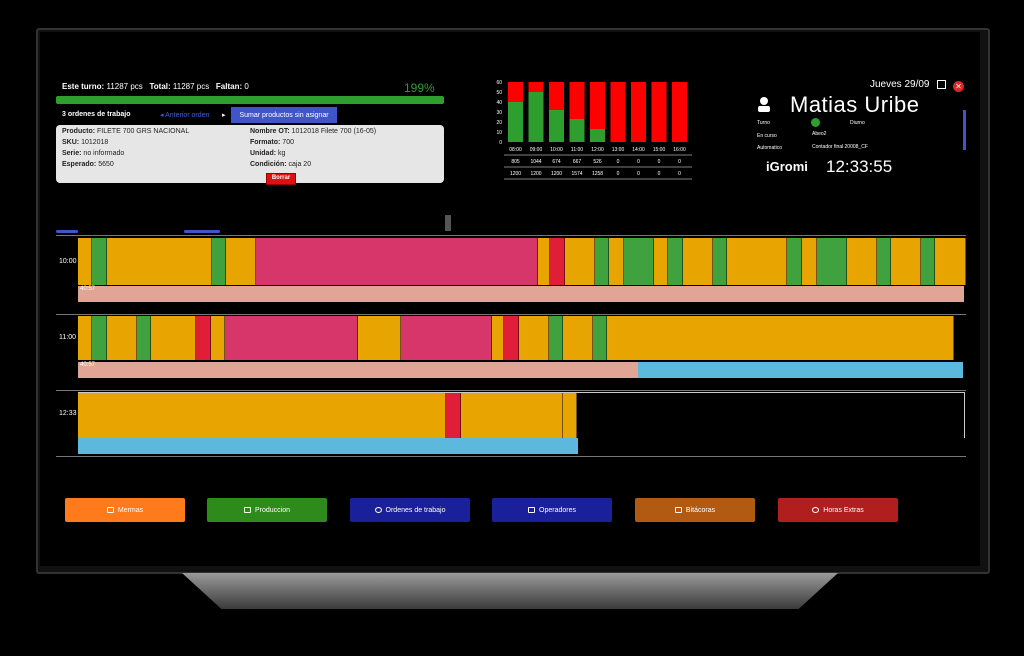 Image resolution: width=1024 pixels, height=656 pixels. What do you see at coordinates (515, 150) in the screenshot?
I see `x-tick-label: 08:00` at bounding box center [515, 150].